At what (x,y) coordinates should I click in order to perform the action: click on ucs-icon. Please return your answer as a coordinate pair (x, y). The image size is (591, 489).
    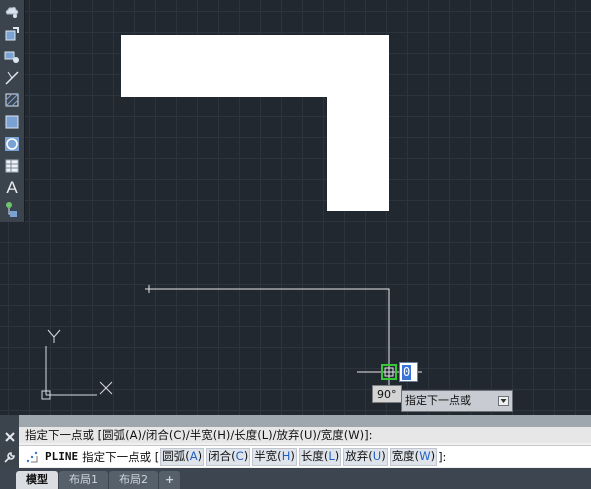
    Looking at the image, I should click on (77, 364).